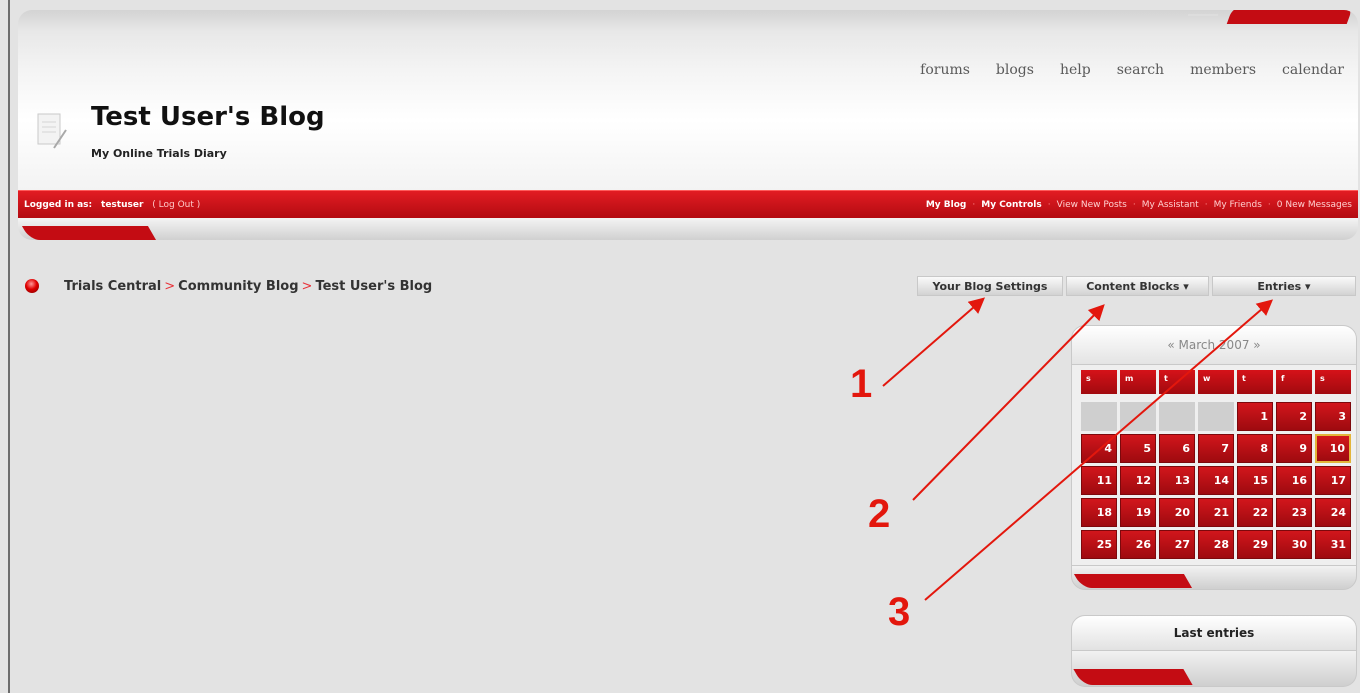  I want to click on entries-button: Entries ▾, so click(1284, 286).